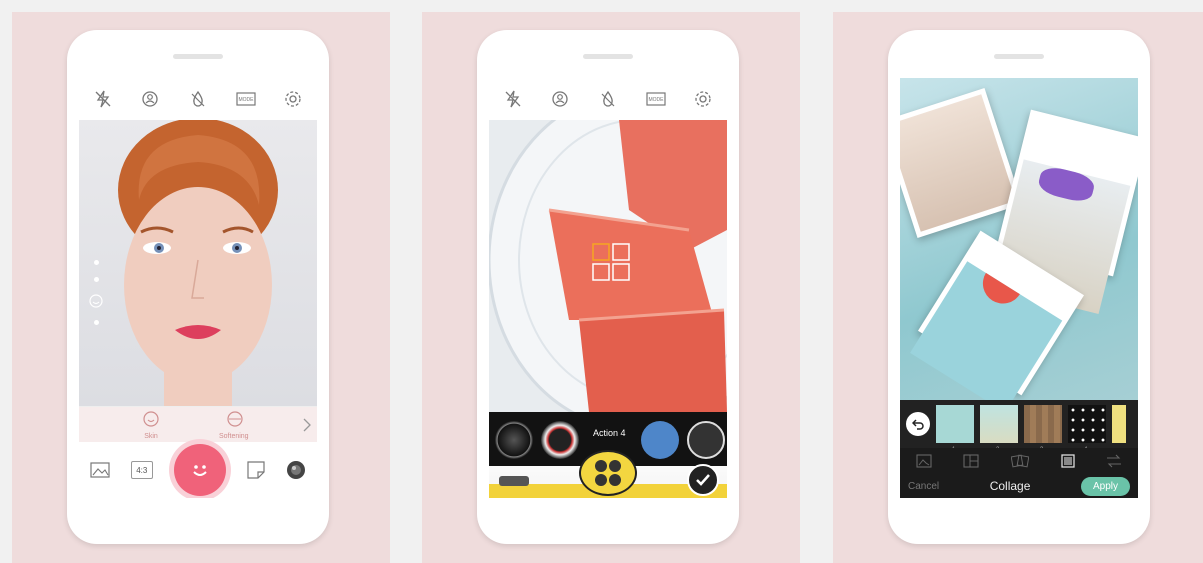  I want to click on collage-title: Collage, so click(1010, 486).